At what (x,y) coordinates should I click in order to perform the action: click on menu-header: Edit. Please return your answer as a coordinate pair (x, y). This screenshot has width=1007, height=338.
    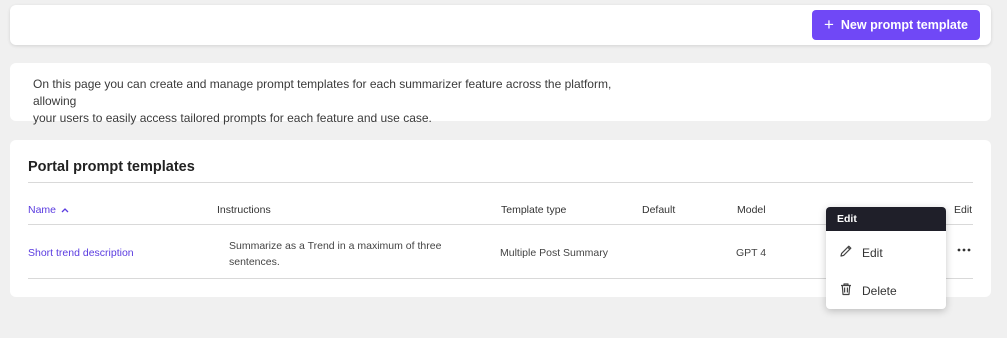
    Looking at the image, I should click on (886, 219).